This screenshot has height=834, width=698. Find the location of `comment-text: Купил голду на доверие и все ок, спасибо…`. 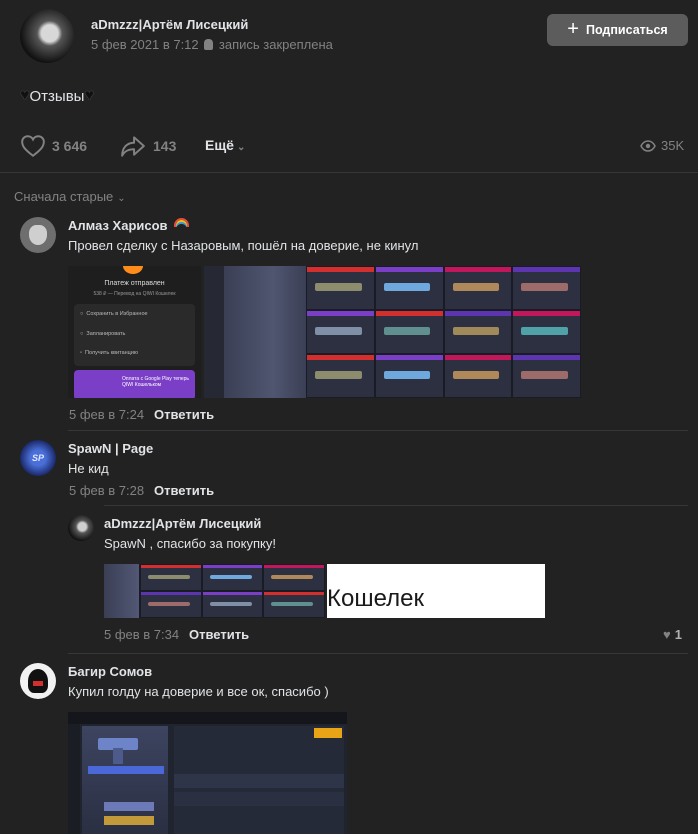

comment-text: Купил голду на доверие и все ок, спасибо… is located at coordinates (198, 691).